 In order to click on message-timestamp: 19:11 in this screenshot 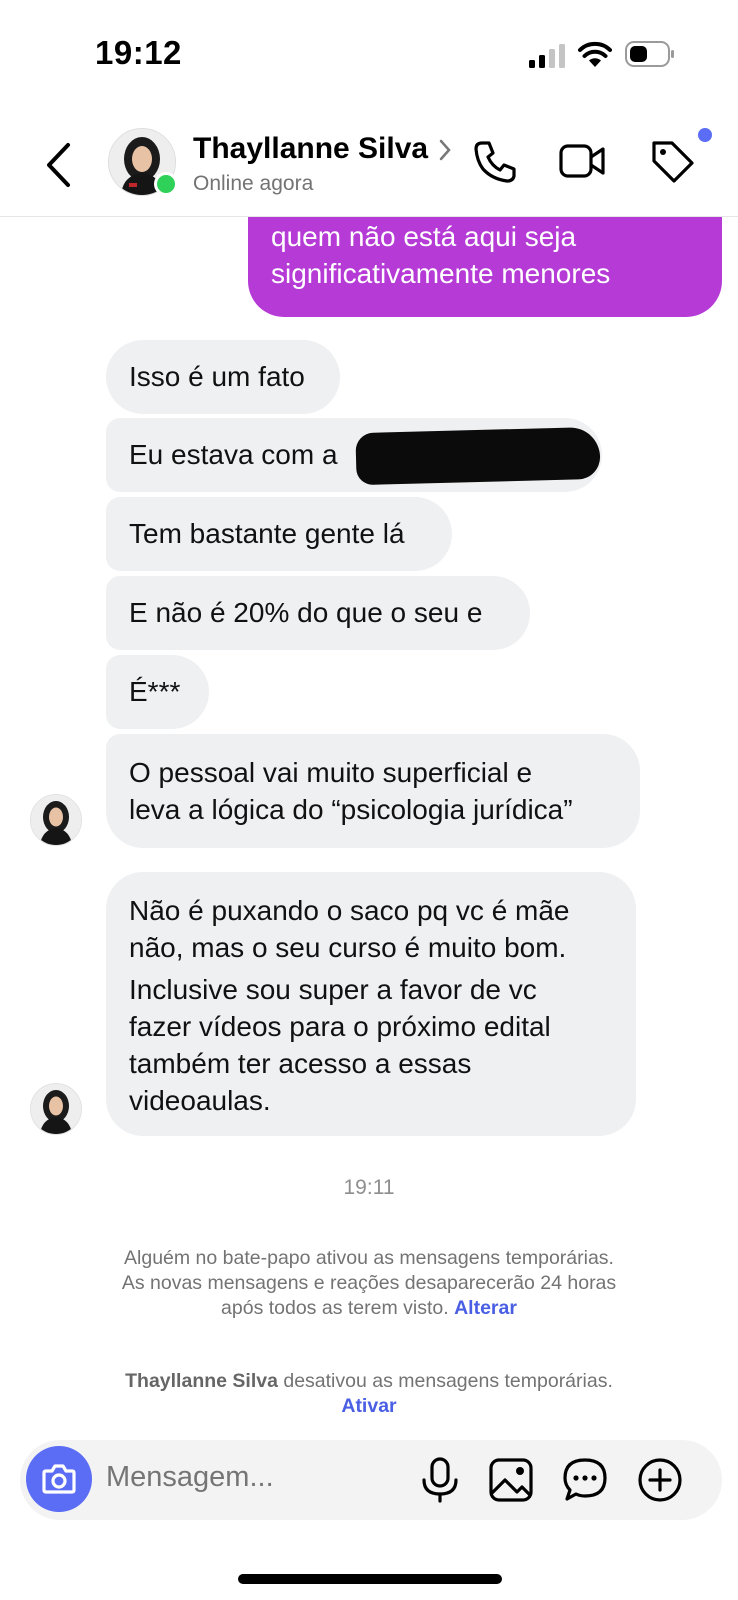, I will do `click(369, 1187)`.